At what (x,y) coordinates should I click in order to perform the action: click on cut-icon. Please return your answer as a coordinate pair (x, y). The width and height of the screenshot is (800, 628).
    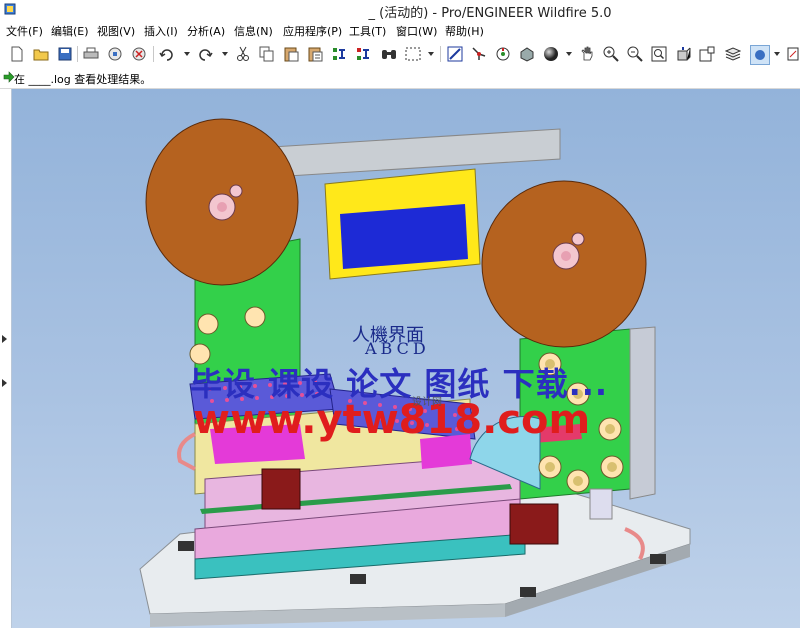
    Looking at the image, I should click on (243, 54).